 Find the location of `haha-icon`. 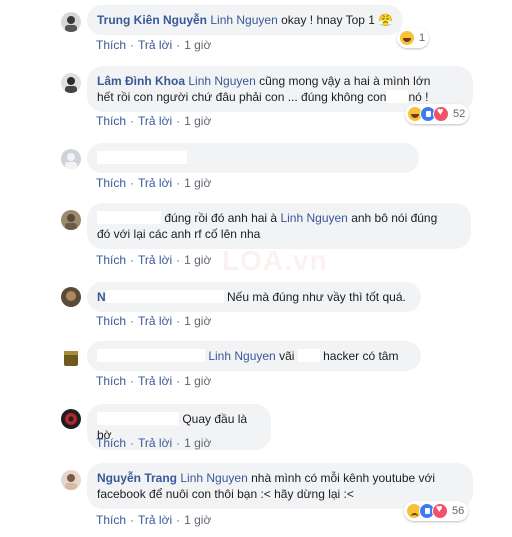

haha-icon is located at coordinates (407, 38).